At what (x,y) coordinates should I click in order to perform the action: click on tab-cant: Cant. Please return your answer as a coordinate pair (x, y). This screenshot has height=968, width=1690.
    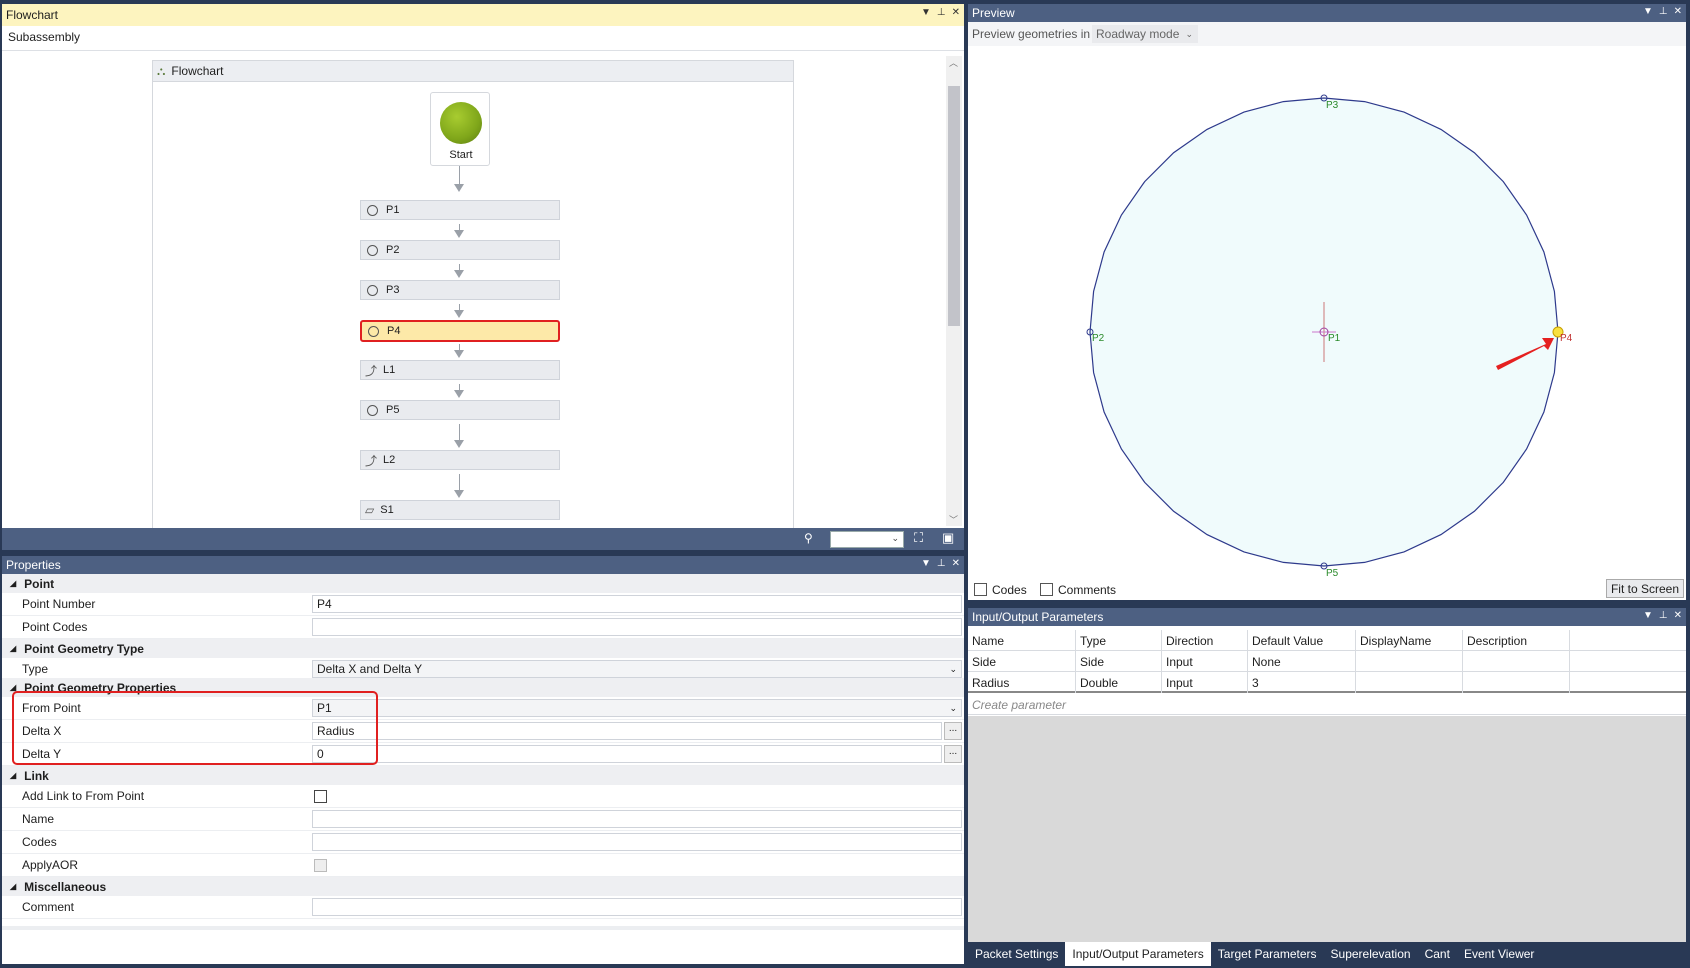
    Looking at the image, I should click on (1437, 954).